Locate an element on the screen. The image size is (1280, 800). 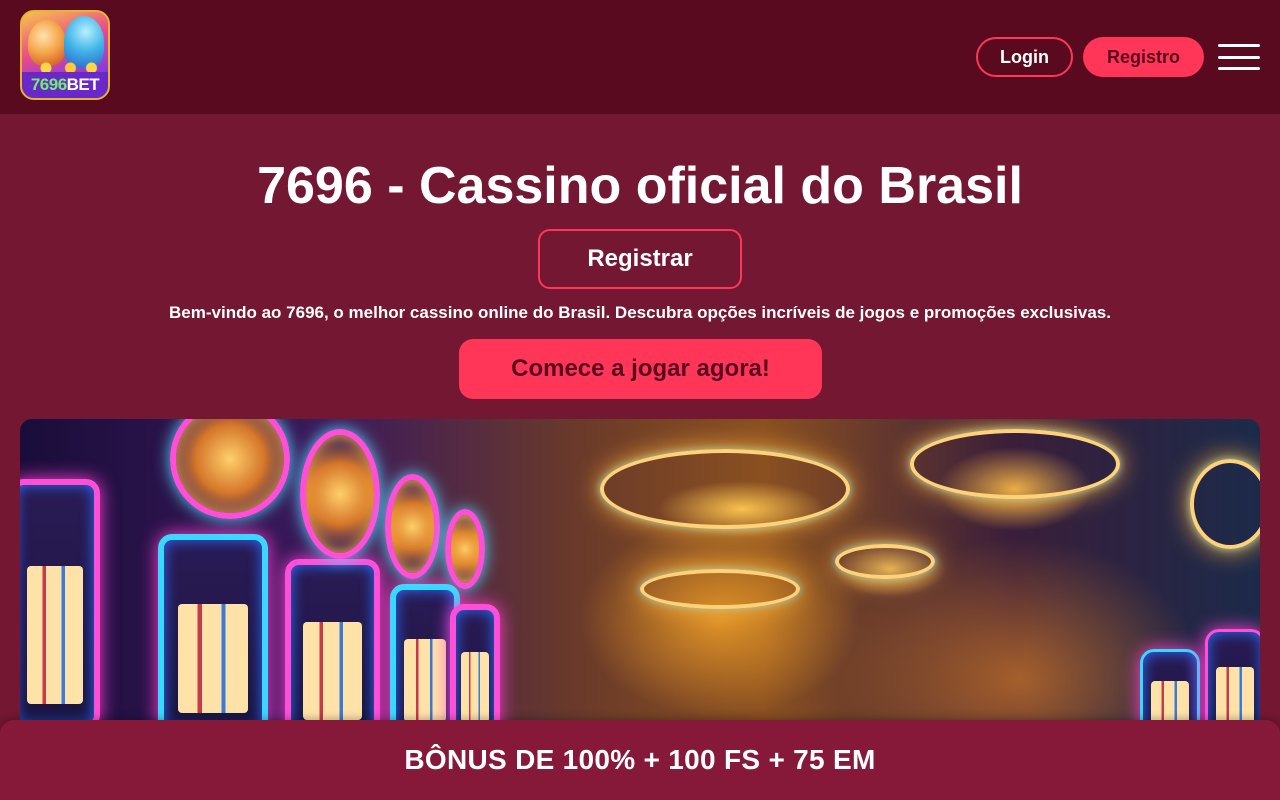
login-button: Login is located at coordinates (1024, 57).